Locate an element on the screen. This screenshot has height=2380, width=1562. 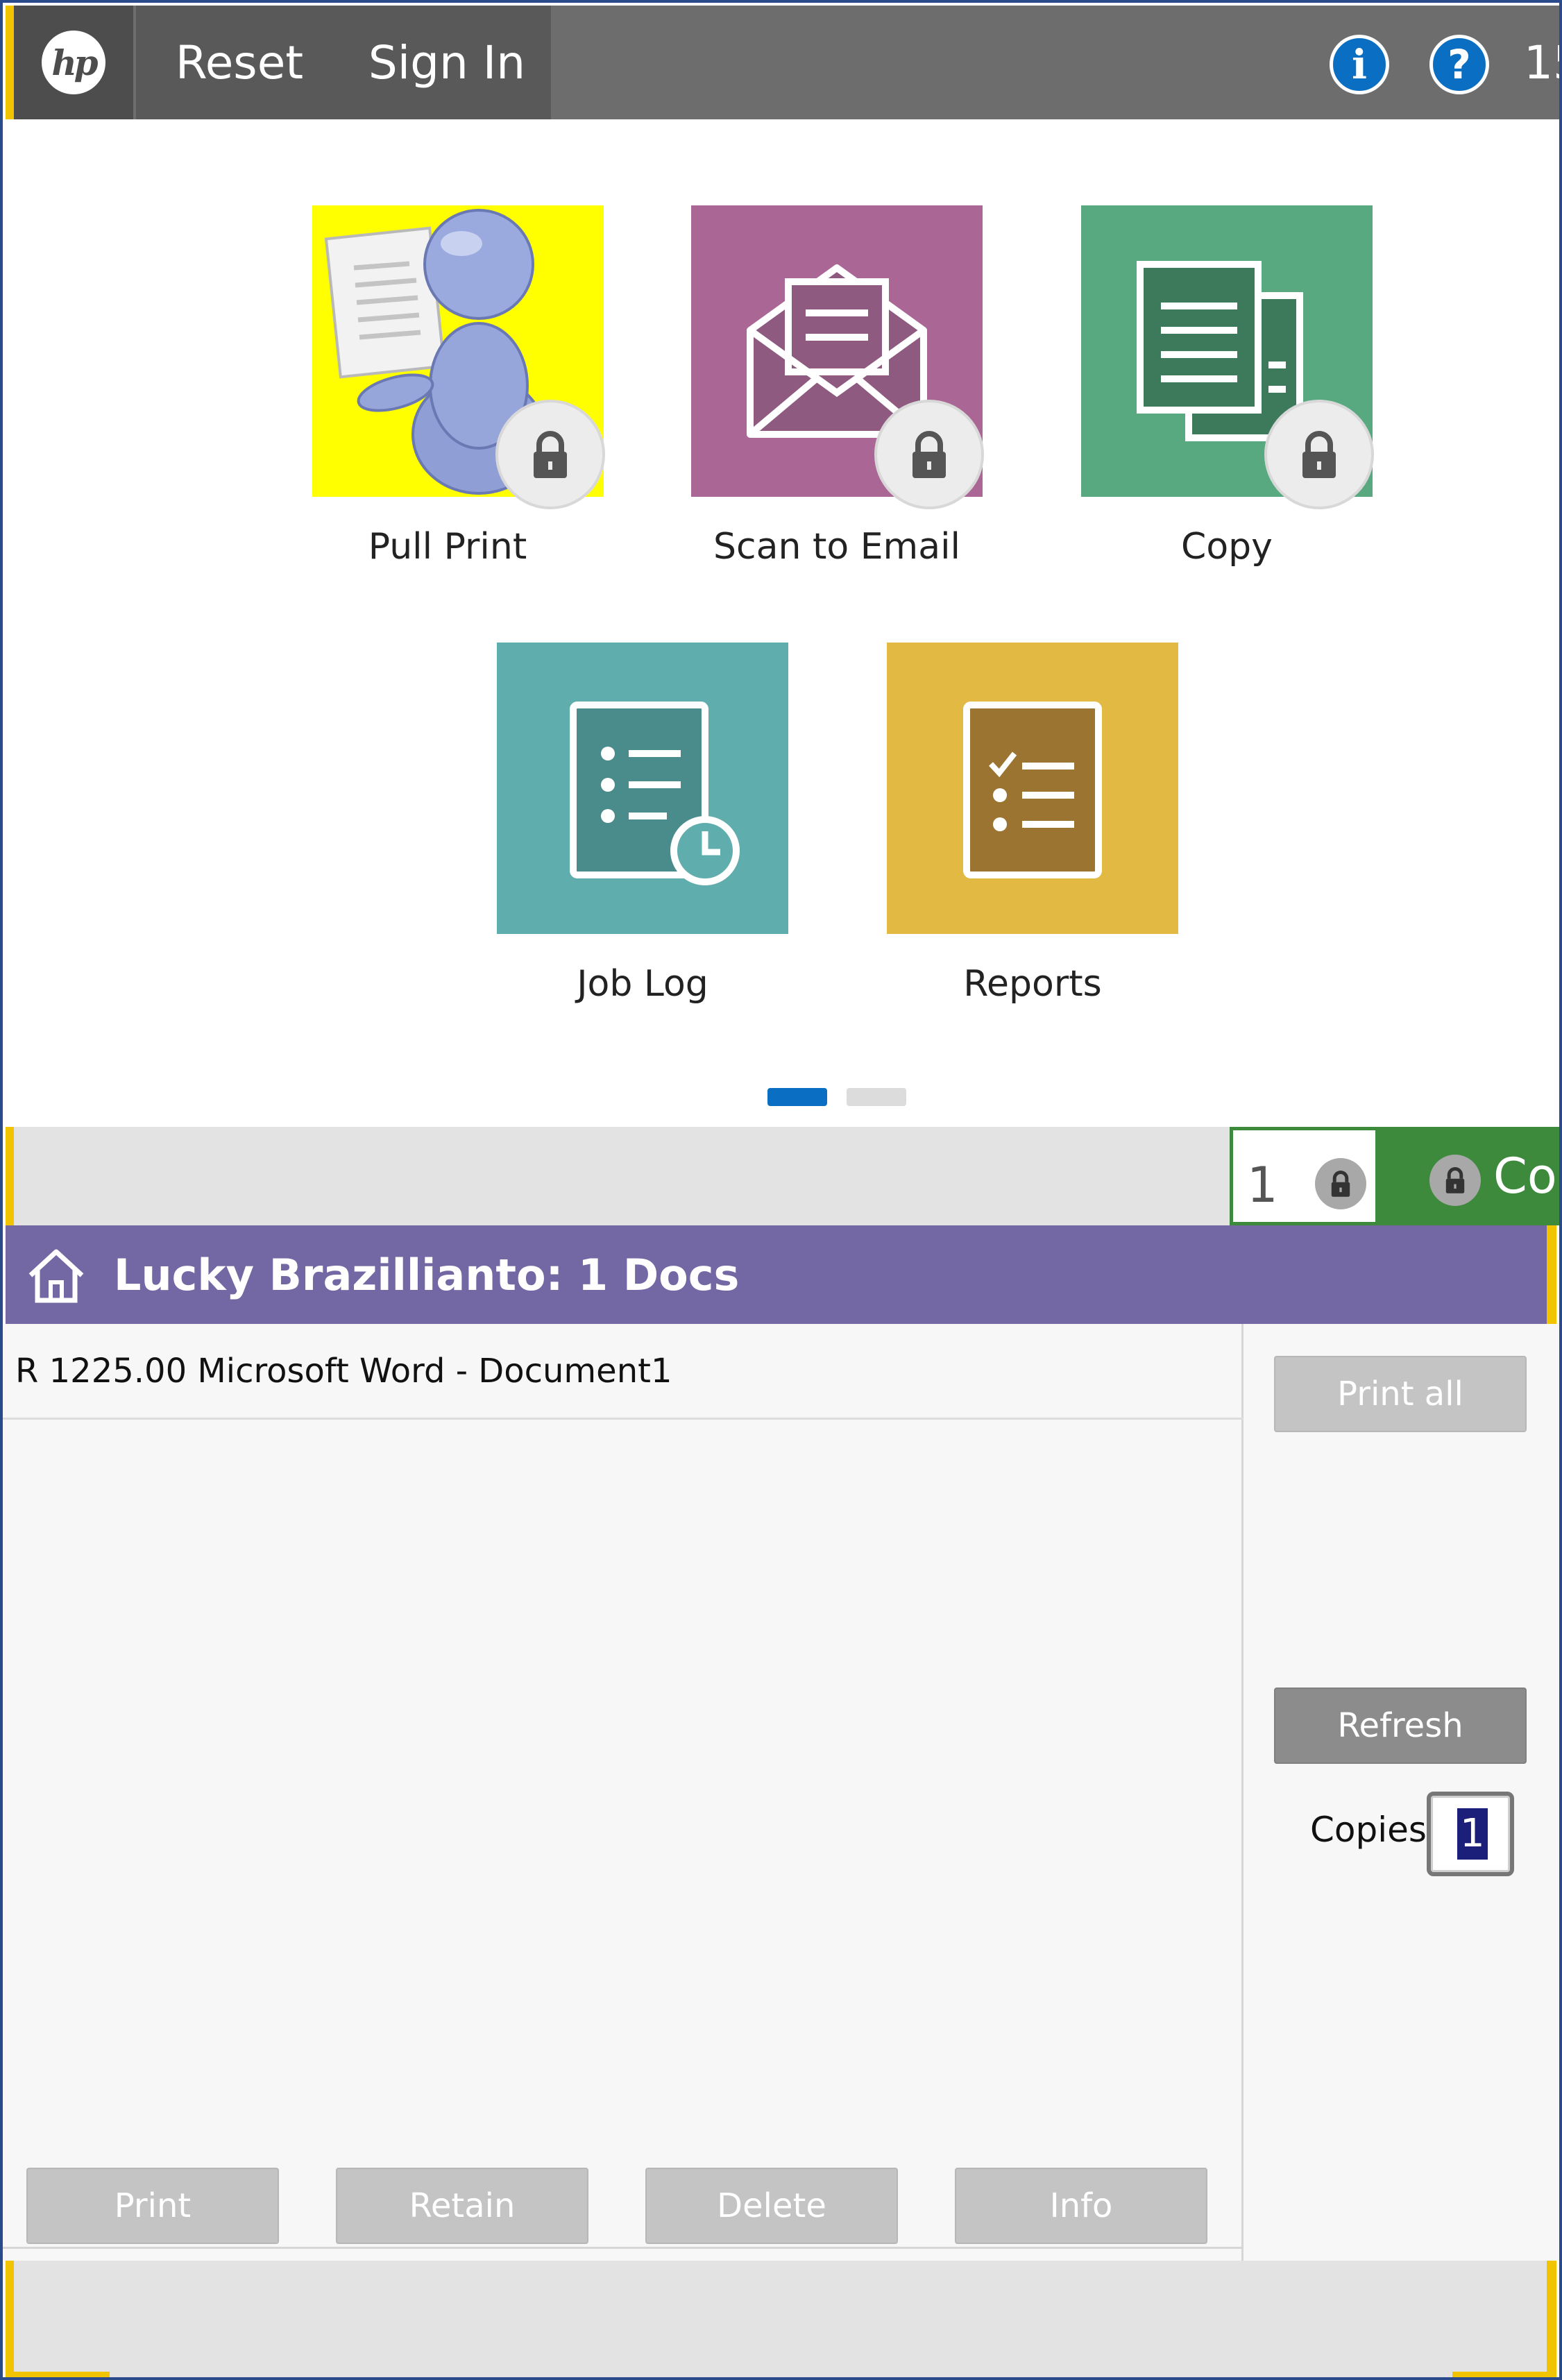
tile-label-reports: Reports is located at coordinates (1032, 984).